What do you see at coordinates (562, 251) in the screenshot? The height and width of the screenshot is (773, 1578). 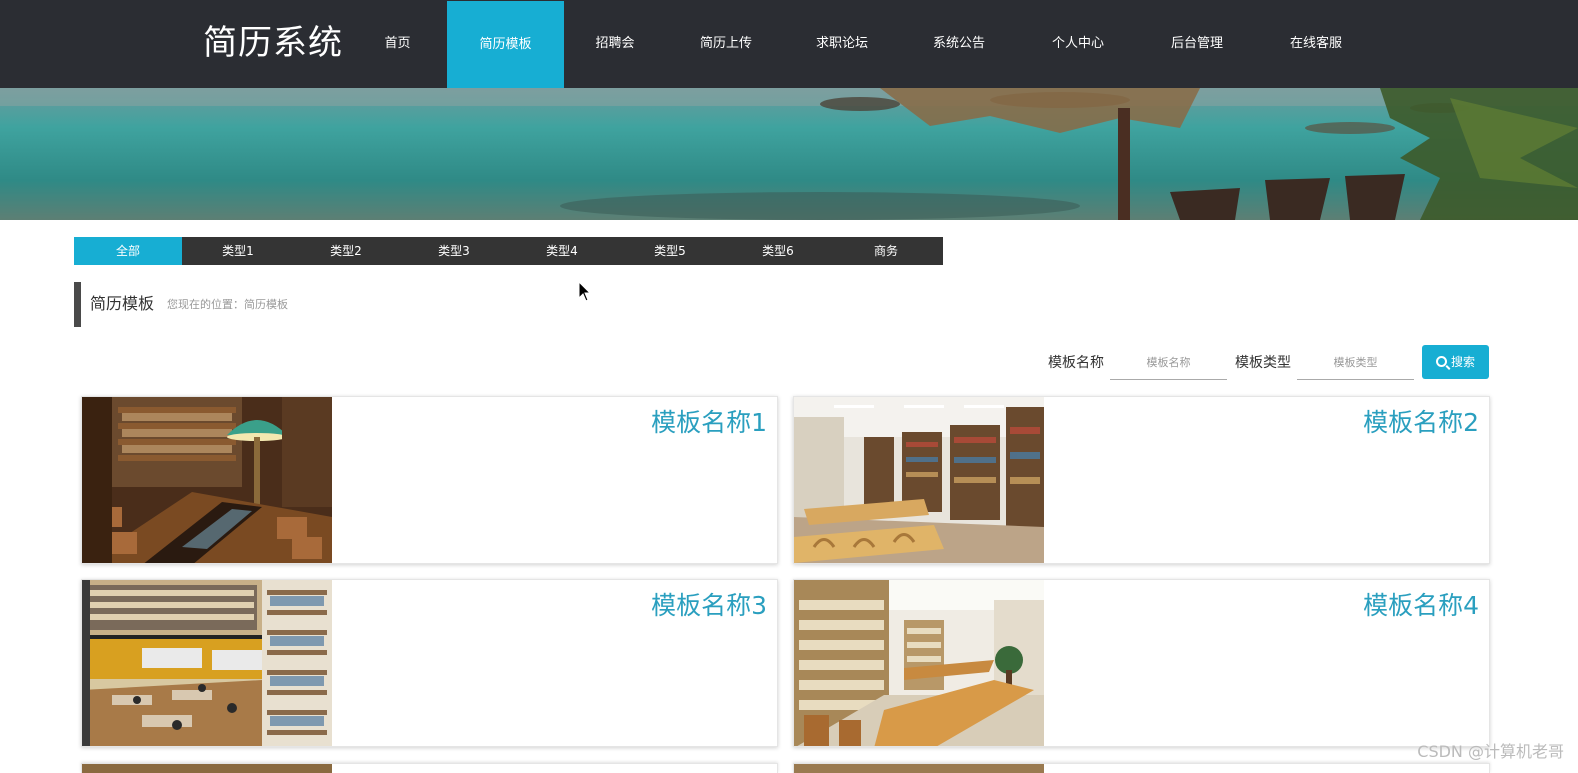 I see `category-tab-type4: 类型4` at bounding box center [562, 251].